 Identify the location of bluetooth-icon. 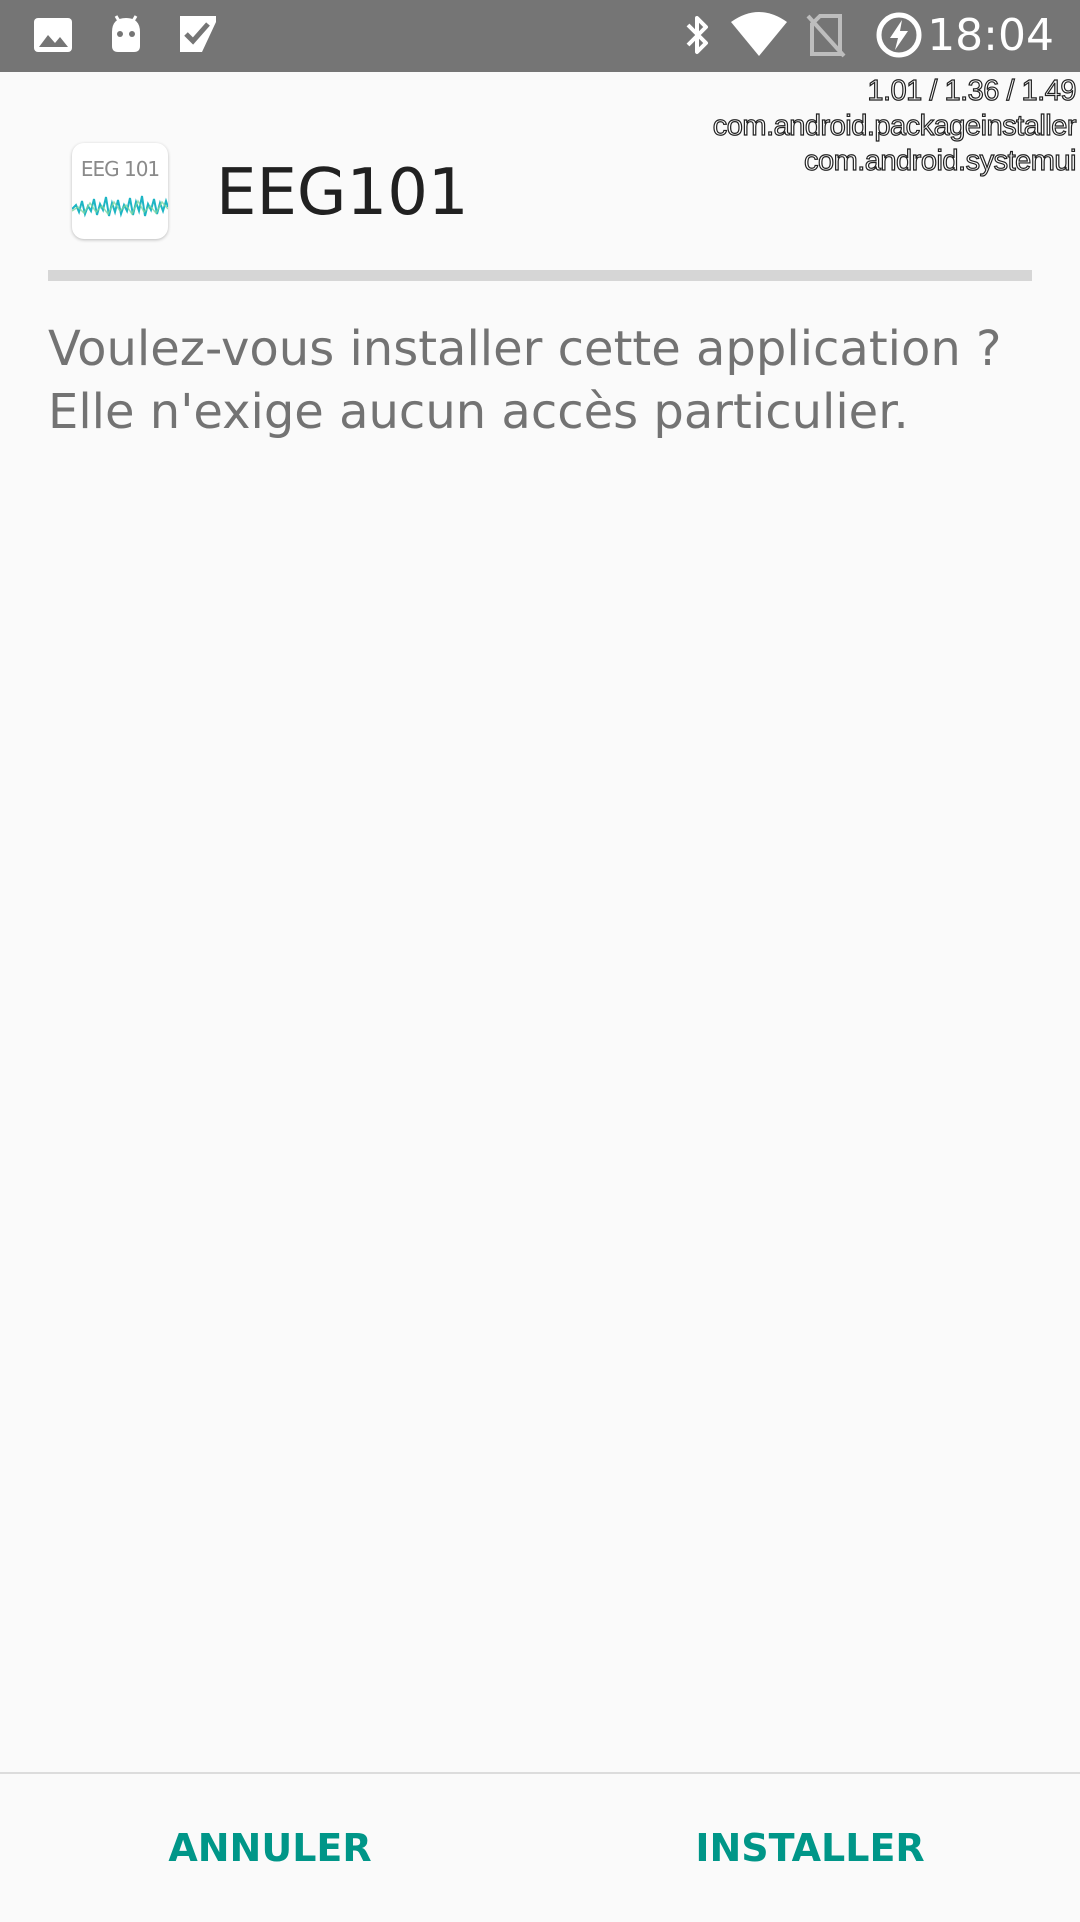
(698, 37).